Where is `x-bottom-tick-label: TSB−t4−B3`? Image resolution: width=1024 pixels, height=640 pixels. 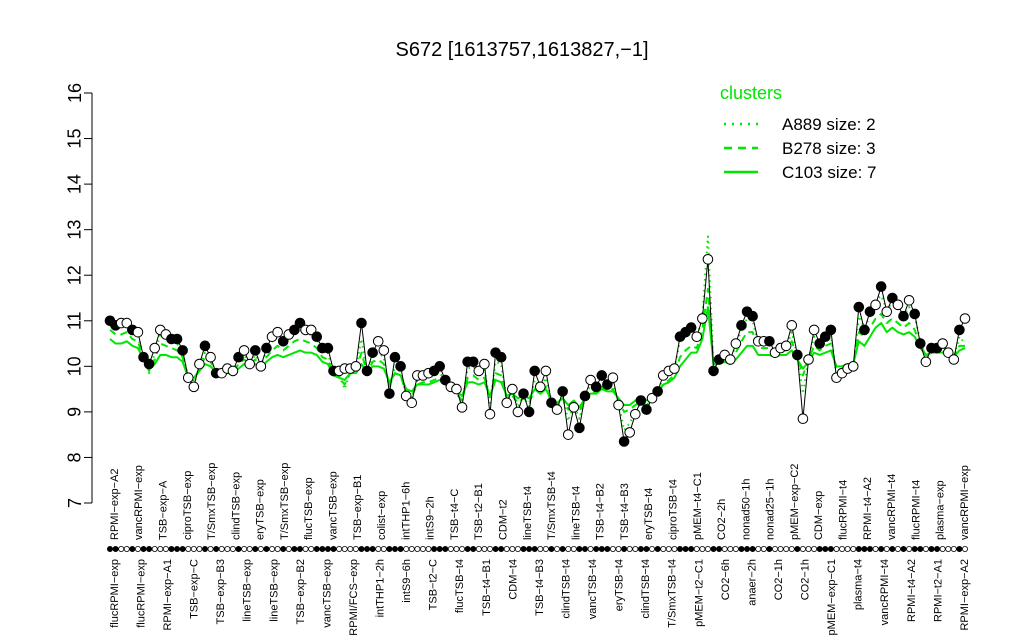
x-bottom-tick-label: TSB−t4−B3 is located at coordinates (540, 587).